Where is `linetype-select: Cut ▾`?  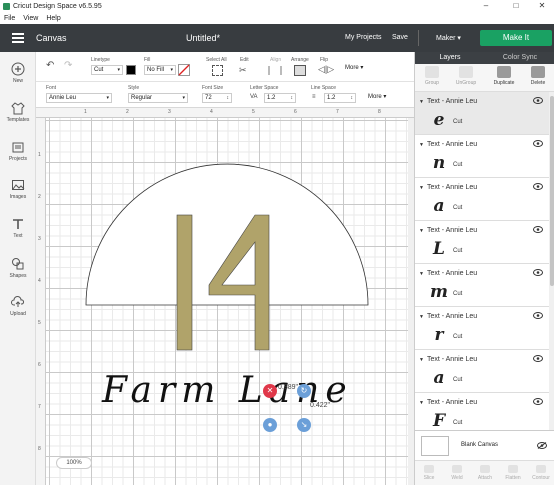 linetype-select: Cut ▾ is located at coordinates (107, 70).